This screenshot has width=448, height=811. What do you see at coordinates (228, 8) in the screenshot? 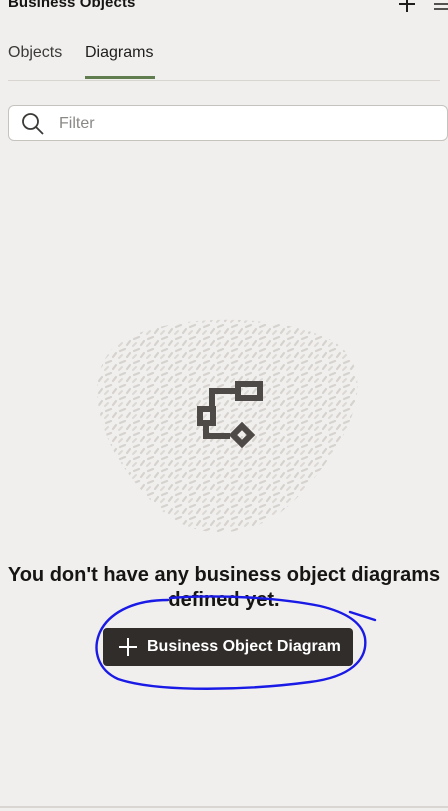
I see `panel-header: Business Objects` at bounding box center [228, 8].